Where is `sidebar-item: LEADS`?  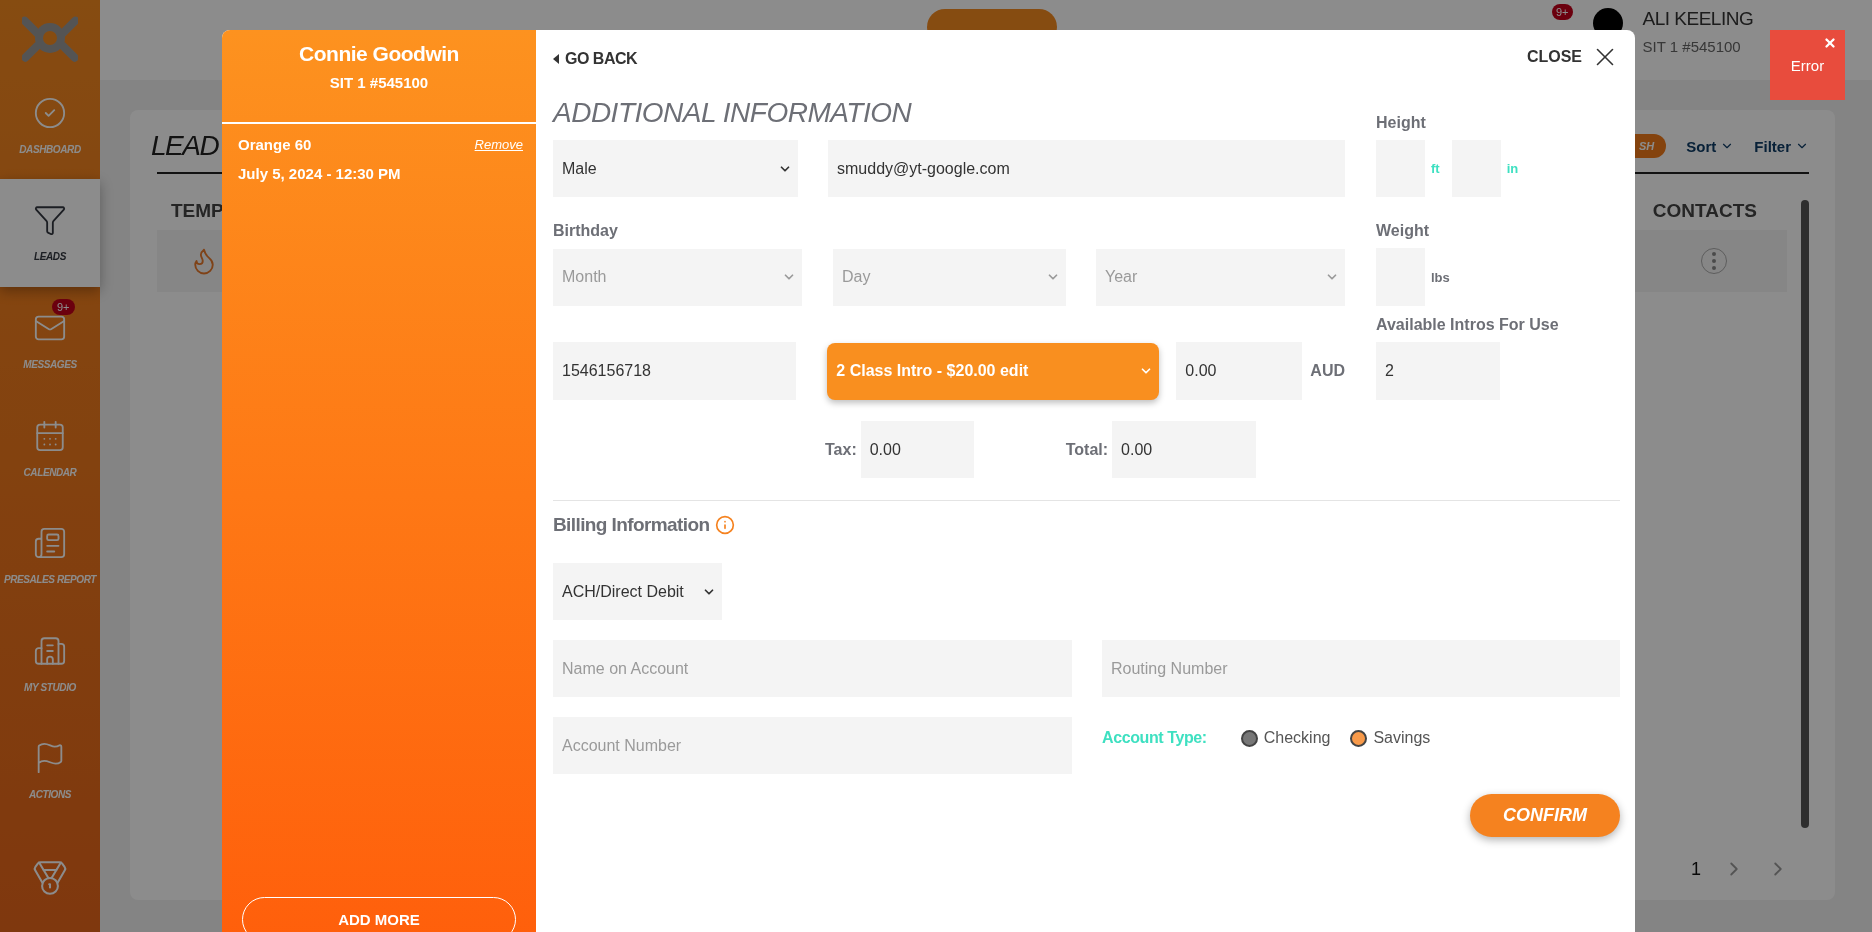 sidebar-item: LEADS is located at coordinates (50, 233).